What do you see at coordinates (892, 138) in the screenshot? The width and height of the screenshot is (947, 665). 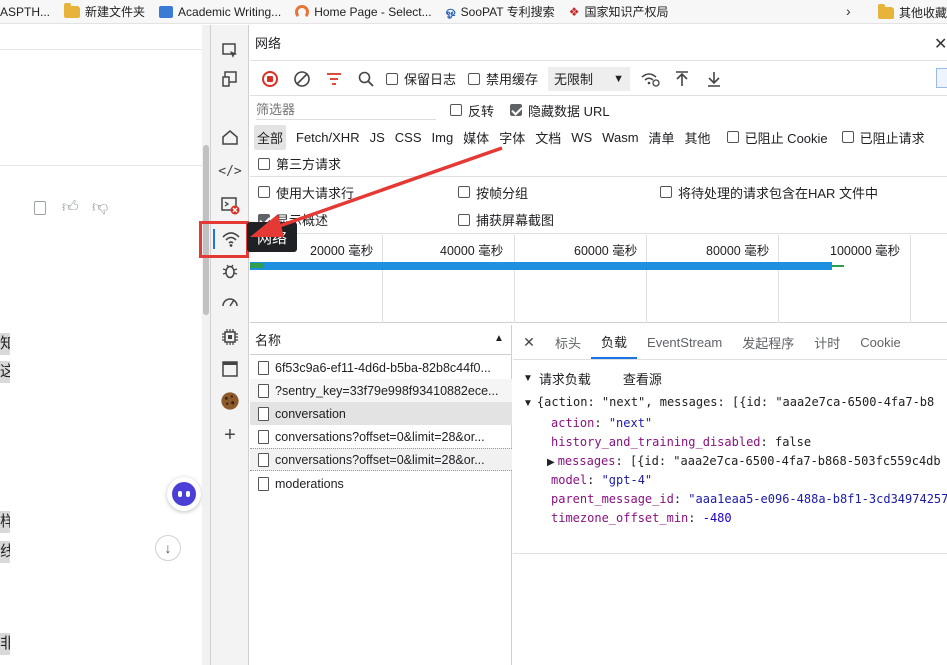 I see `blocked-requests-label: 已阻止请求` at bounding box center [892, 138].